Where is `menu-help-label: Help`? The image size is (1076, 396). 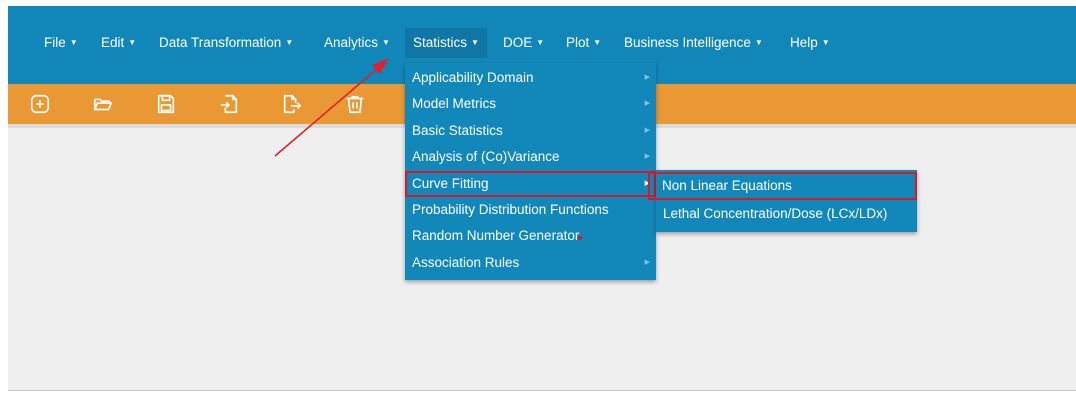 menu-help-label: Help is located at coordinates (804, 42).